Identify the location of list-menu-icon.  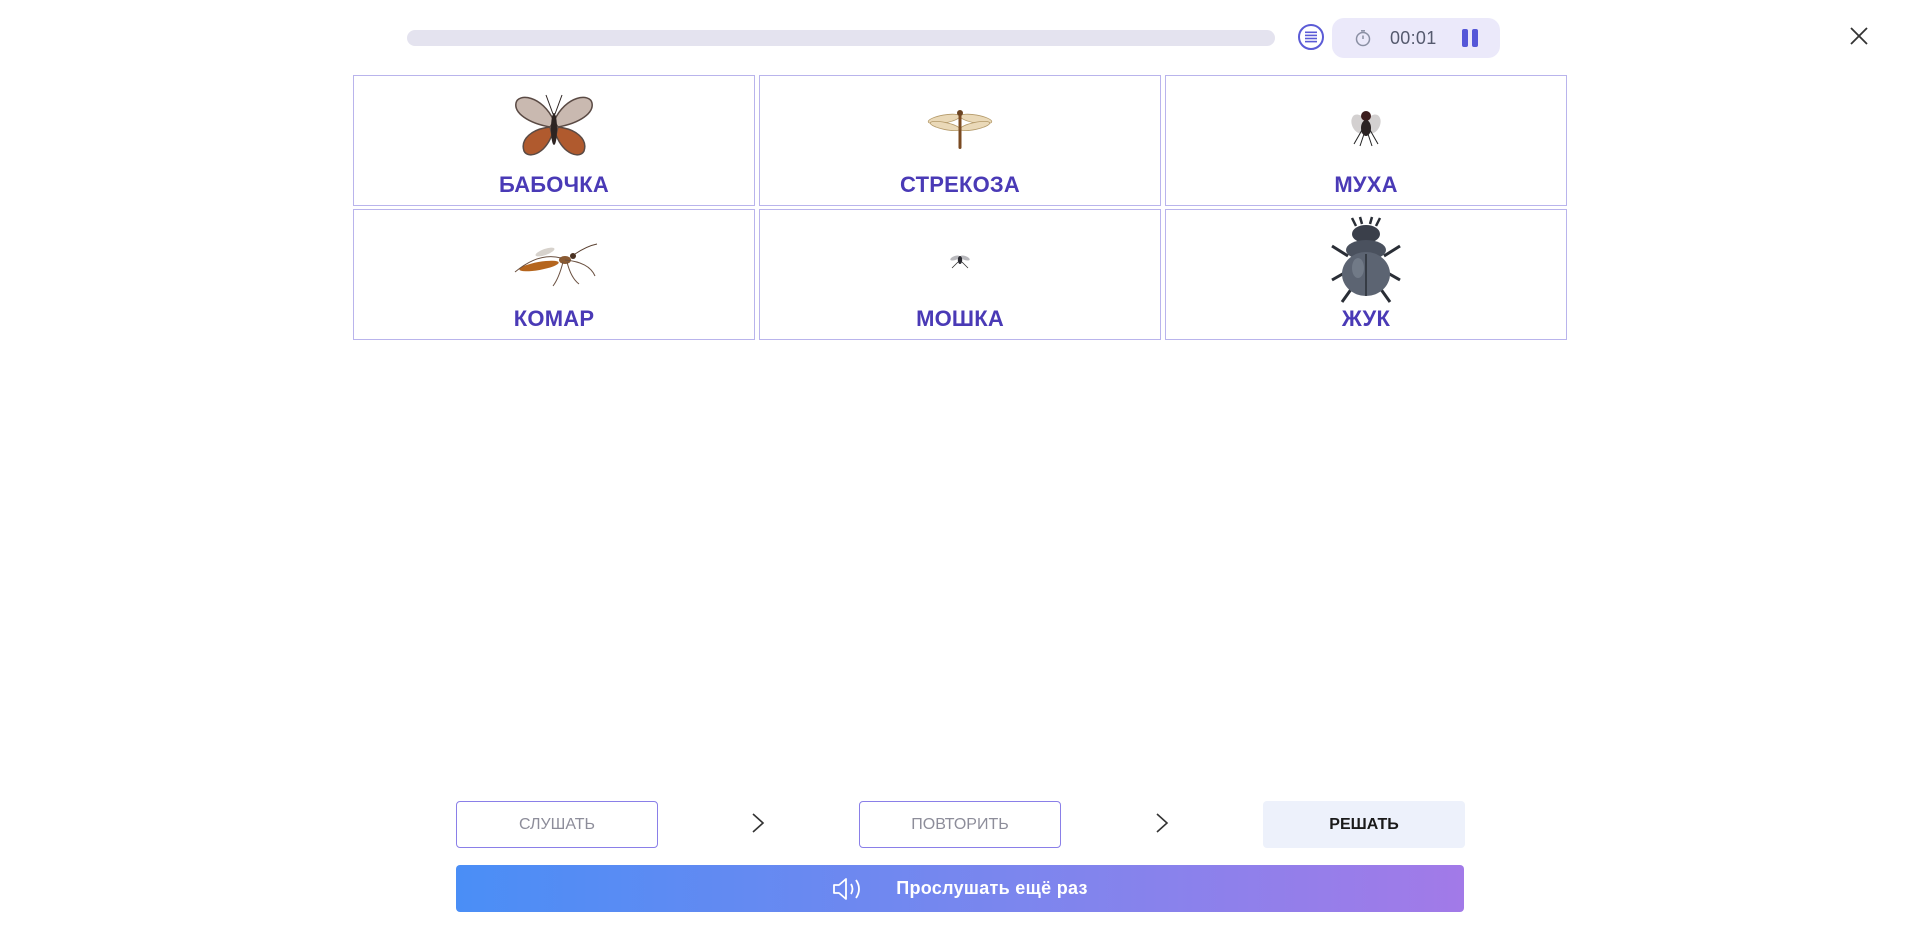
(1311, 37).